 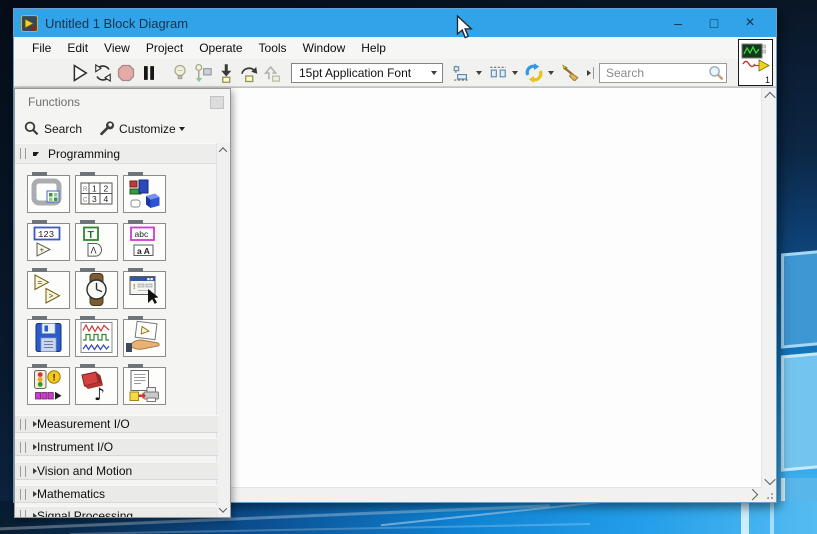 What do you see at coordinates (551, 72) in the screenshot?
I see `reorder-dropdown-caret-icon` at bounding box center [551, 72].